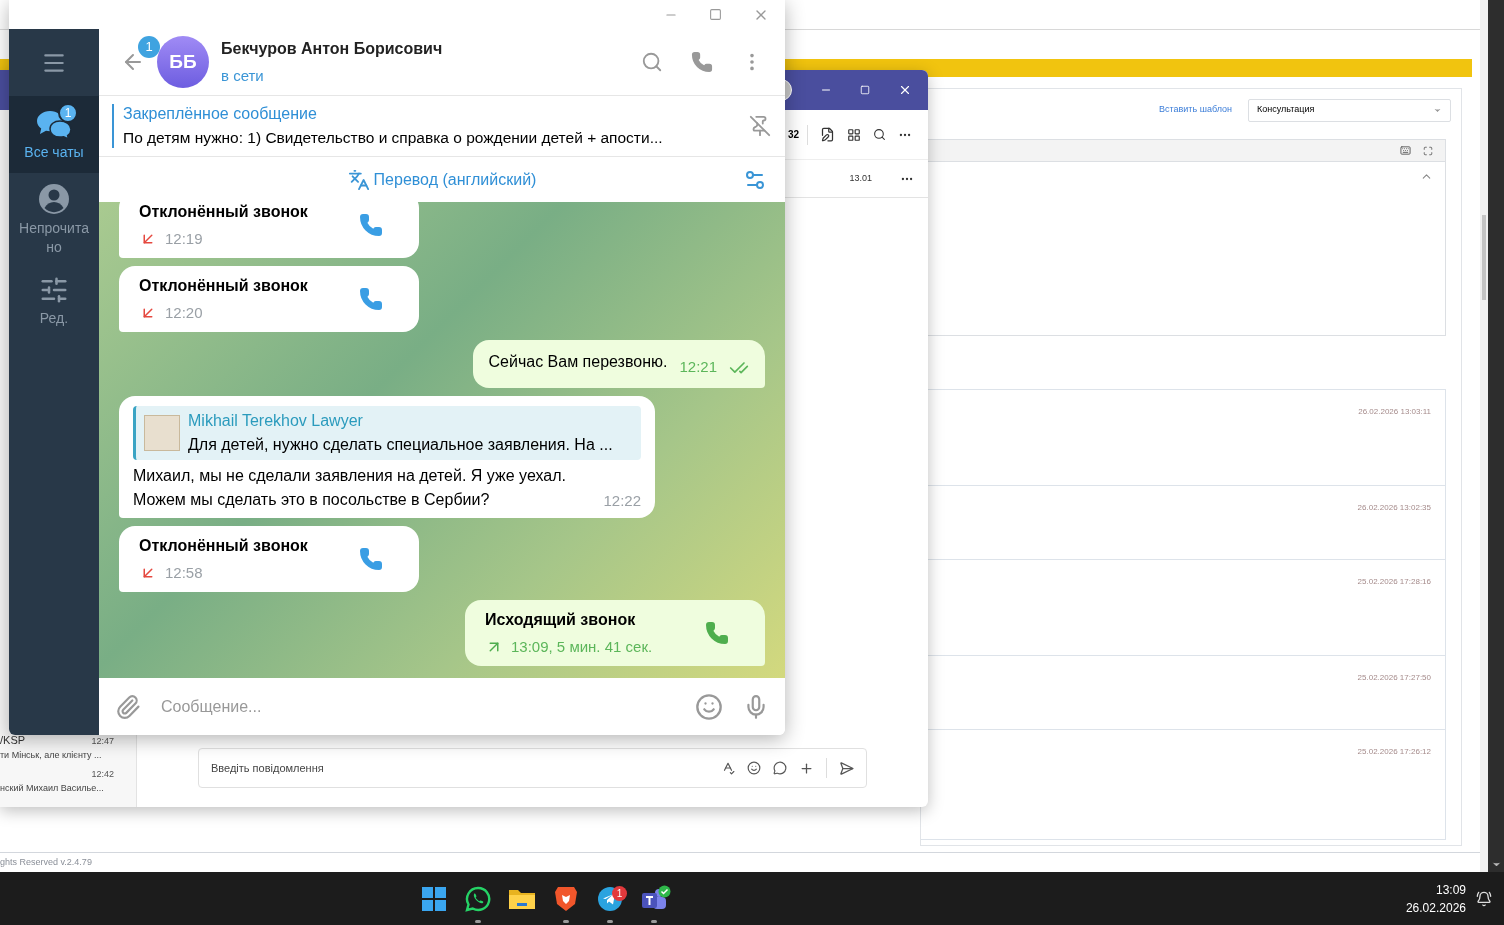 This screenshot has height=925, width=1504. What do you see at coordinates (1349, 110) in the screenshot?
I see `template-select: Консультация` at bounding box center [1349, 110].